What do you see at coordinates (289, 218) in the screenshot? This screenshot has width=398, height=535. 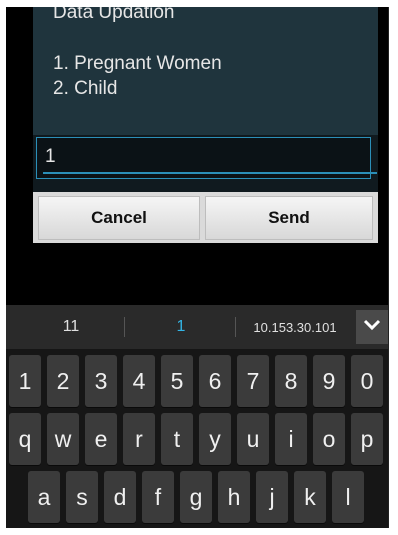 I see `send-button: Send` at bounding box center [289, 218].